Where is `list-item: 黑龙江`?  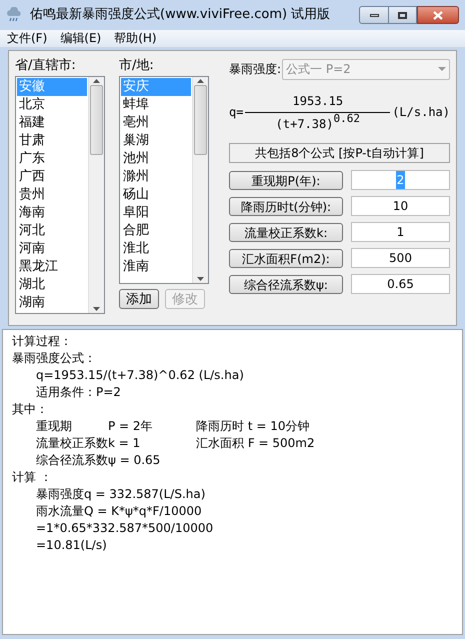
list-item: 黑龙江 is located at coordinates (52, 267).